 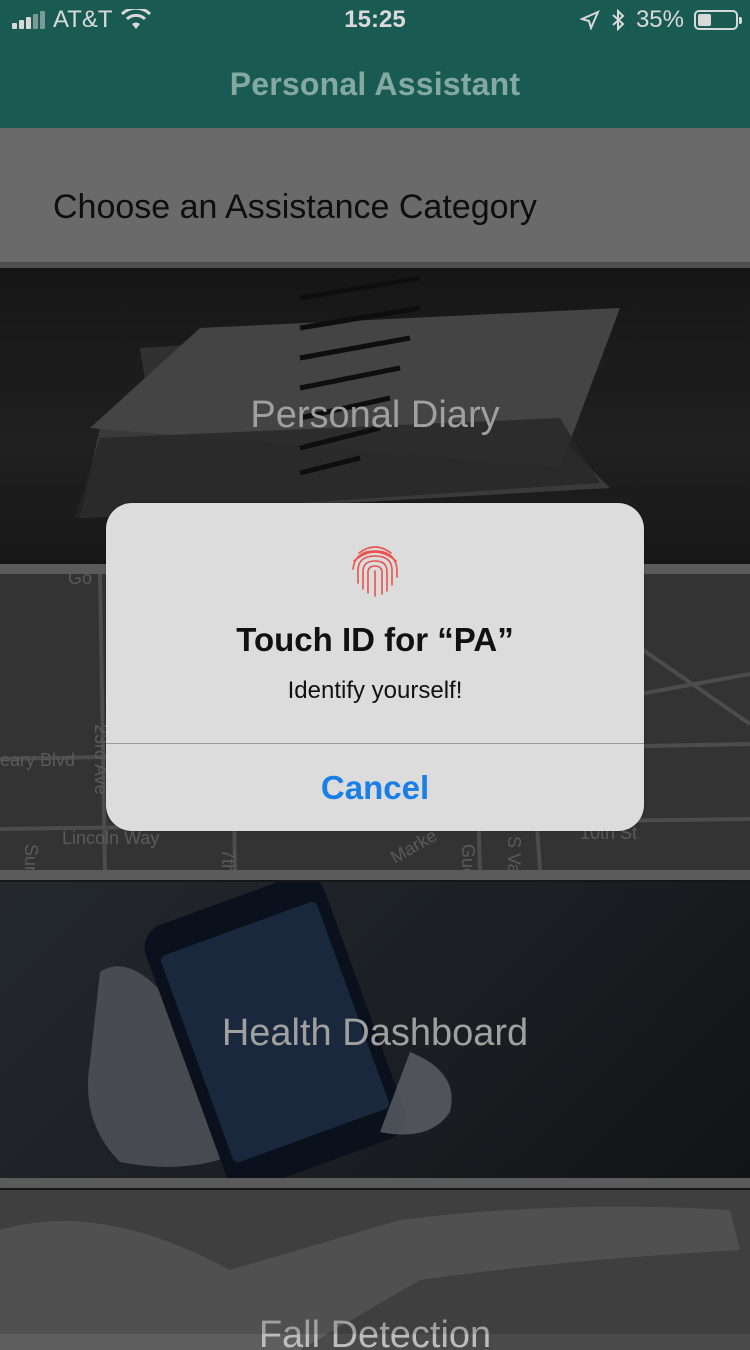 What do you see at coordinates (375, 571) in the screenshot?
I see `fingerprint-icon` at bounding box center [375, 571].